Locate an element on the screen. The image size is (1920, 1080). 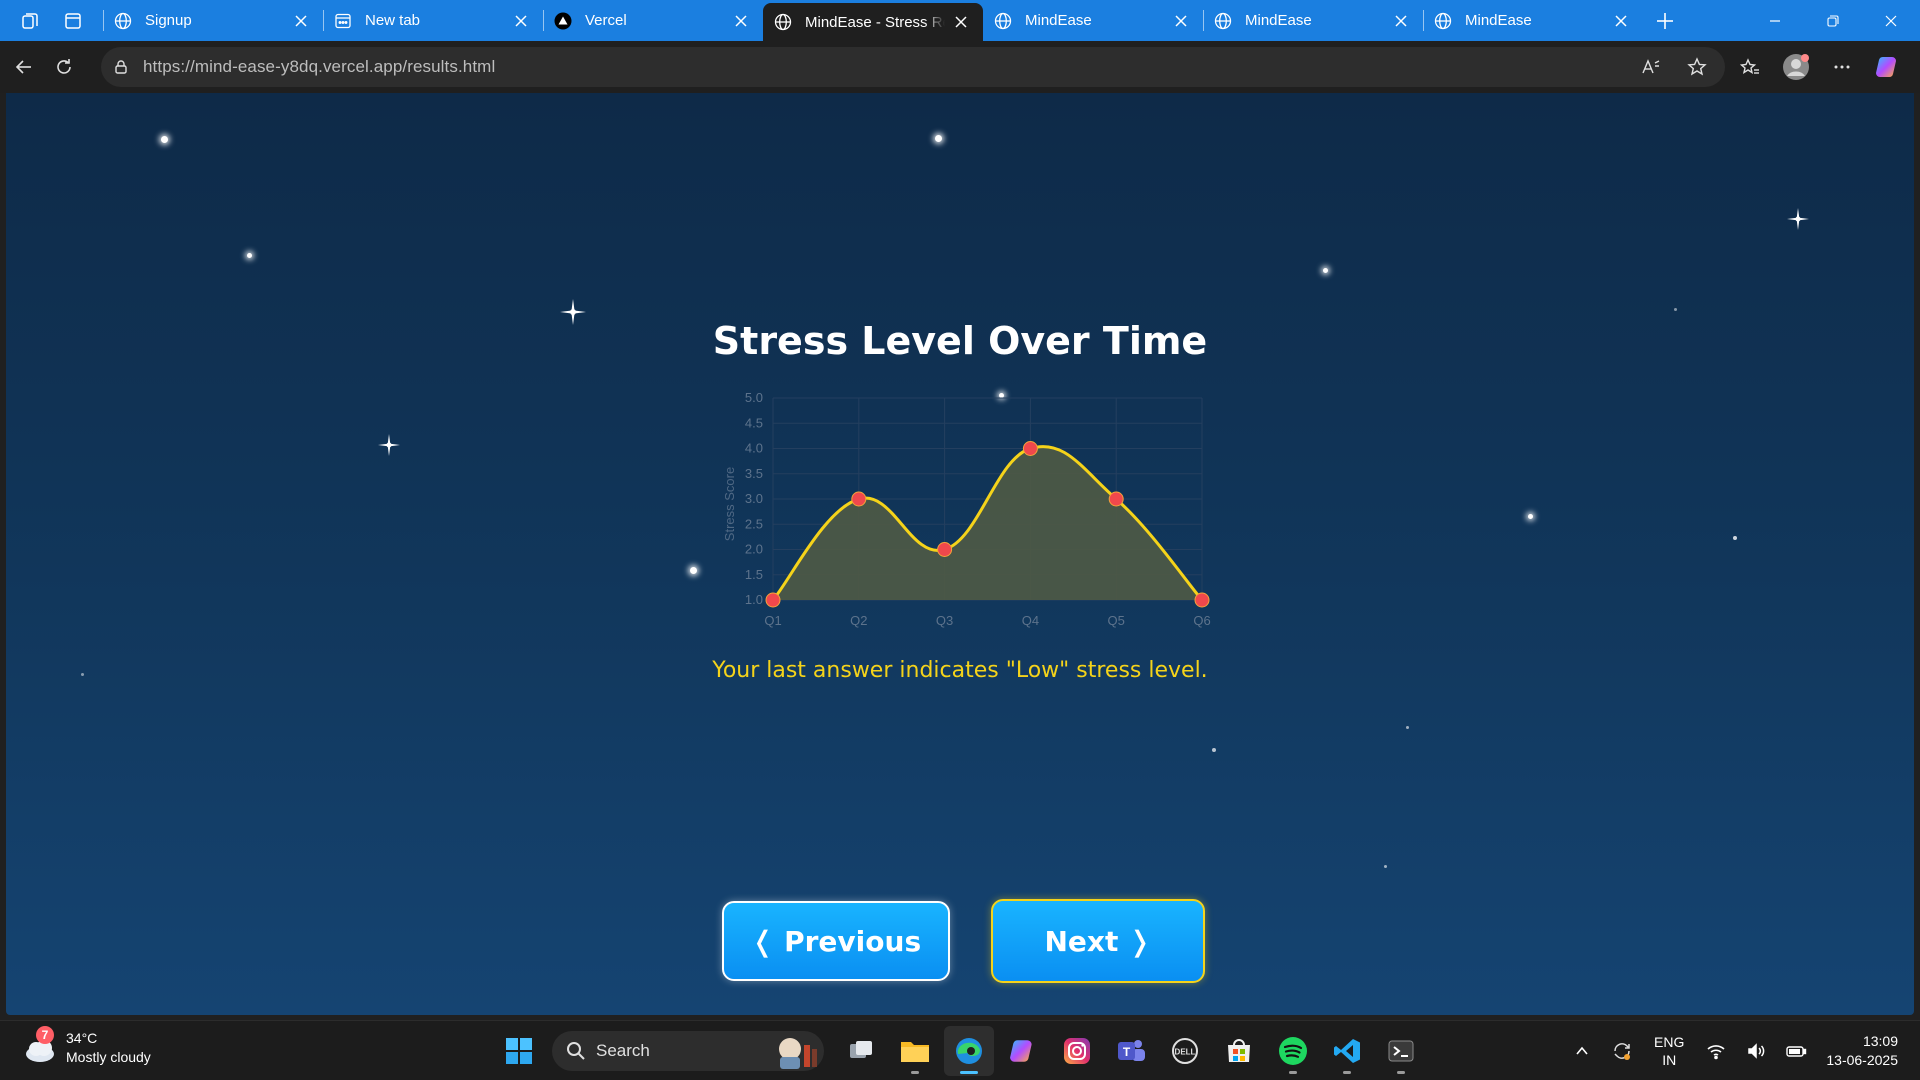
y-tick-labels: 1.0 1.5 2.0 2.5 3.0 3.5 4.0 4.5 5.0 is located at coordinates (754, 498).